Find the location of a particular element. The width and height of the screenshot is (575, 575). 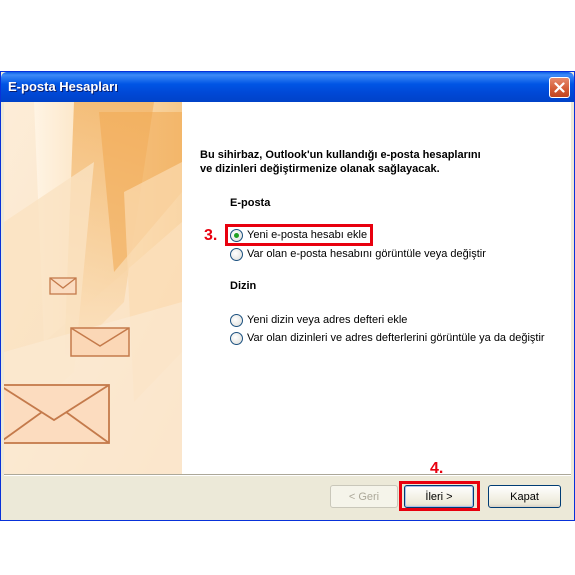

back-button: < Geri is located at coordinates (364, 496).